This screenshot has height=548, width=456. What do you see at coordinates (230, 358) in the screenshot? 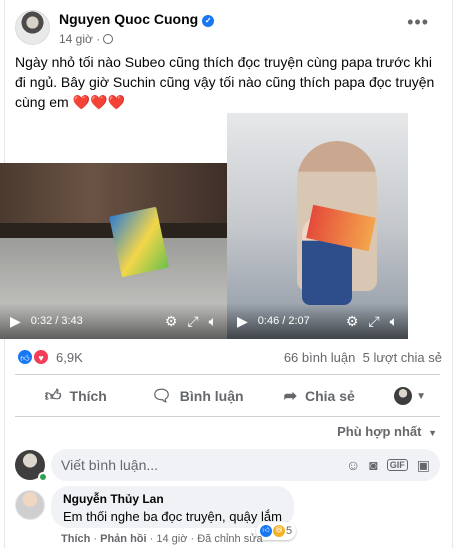
I see `reaction-stats: 👍︎ ♥ 6,9K 66 bình luận 5 lượt chia sẻ` at bounding box center [230, 358].